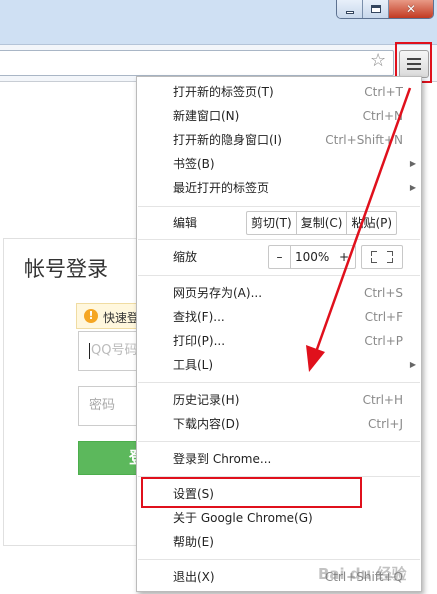  Describe the element at coordinates (288, 365) in the screenshot. I see `menu-item-tools: 工具(L)` at that location.